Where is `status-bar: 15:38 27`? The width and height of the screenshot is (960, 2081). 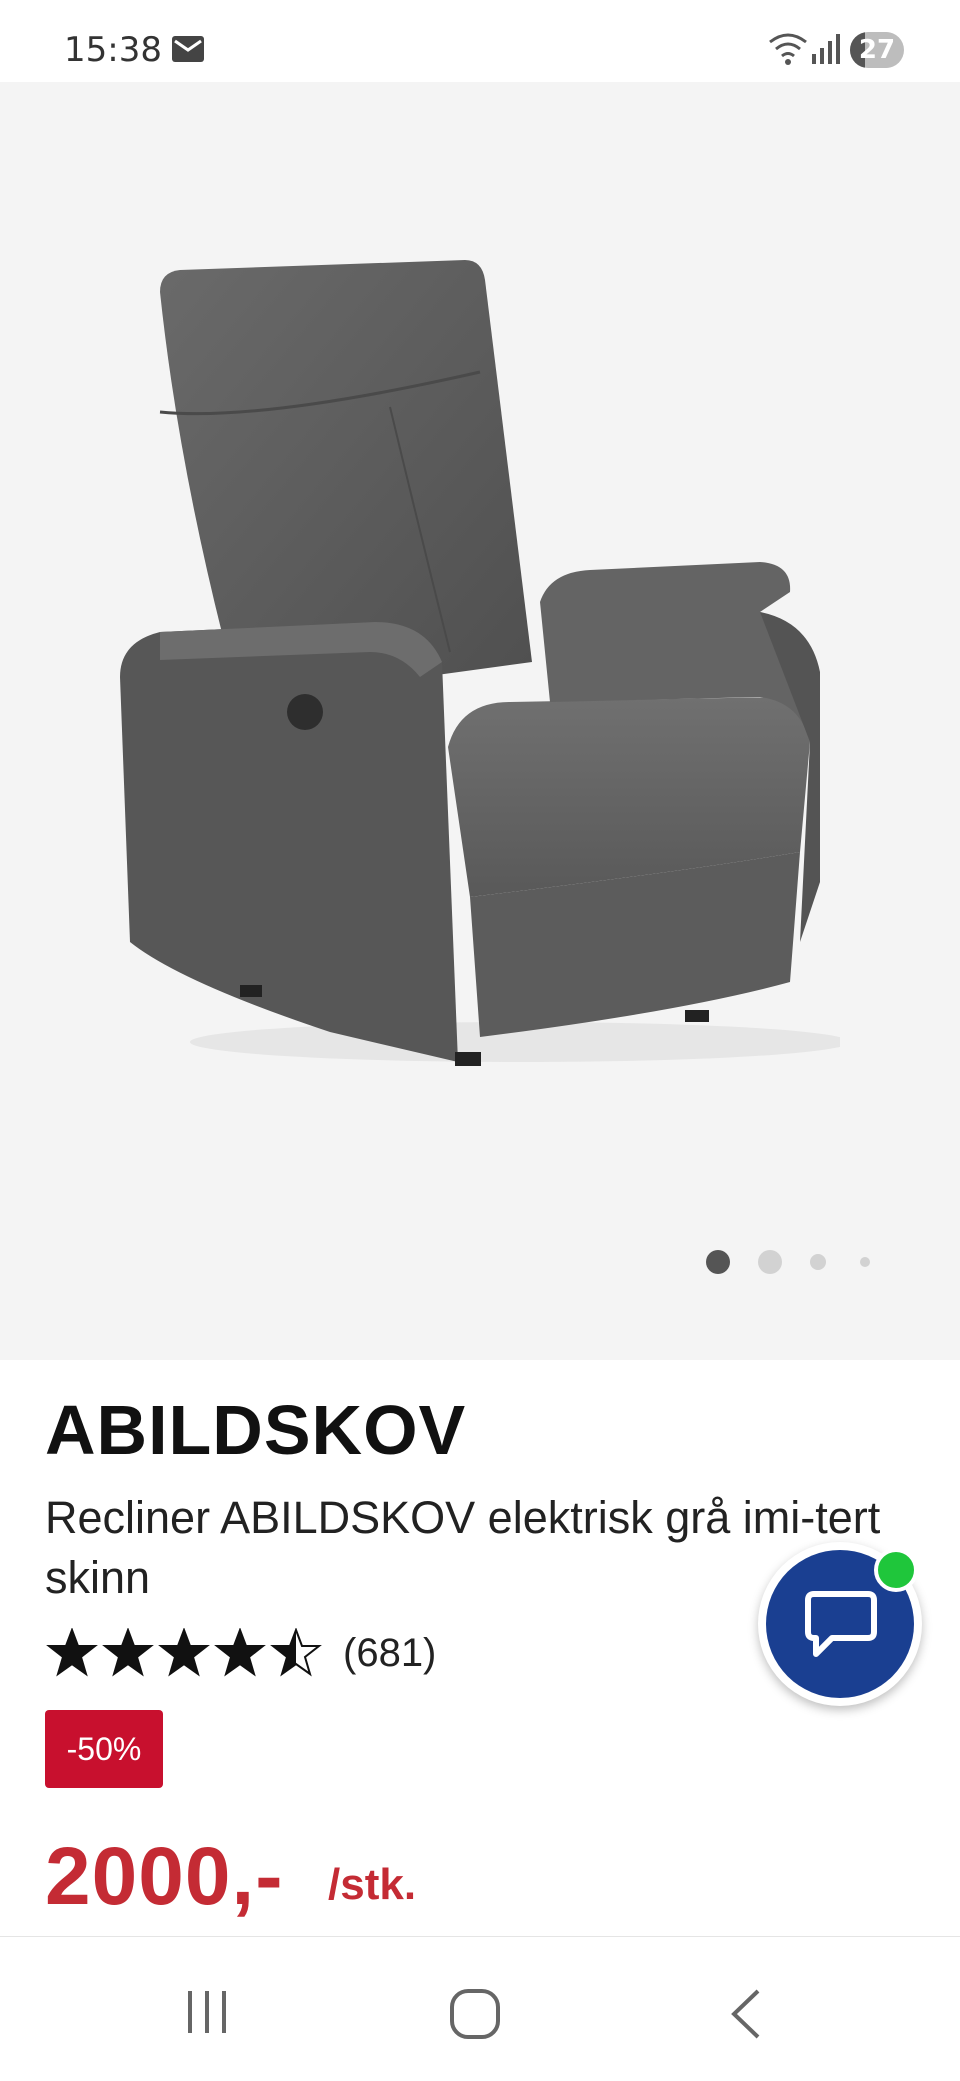 status-bar: 15:38 27 is located at coordinates (480, 41).